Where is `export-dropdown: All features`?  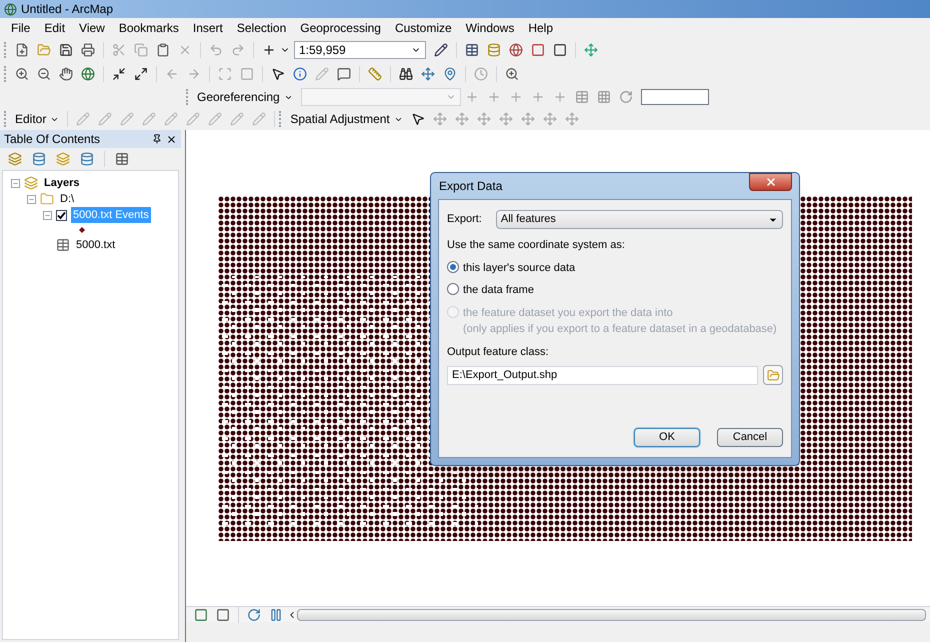
export-dropdown: All features is located at coordinates (639, 219).